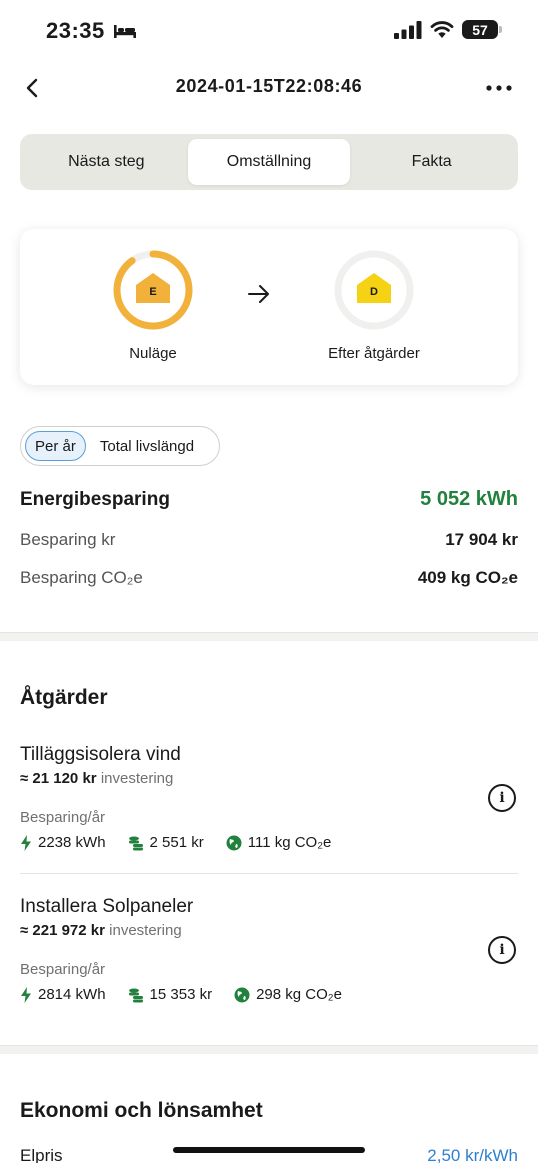 The width and height of the screenshot is (538, 1163). Describe the element at coordinates (62, 930) in the screenshot. I see `investment-amount: ≈ 221 972 kr` at that location.